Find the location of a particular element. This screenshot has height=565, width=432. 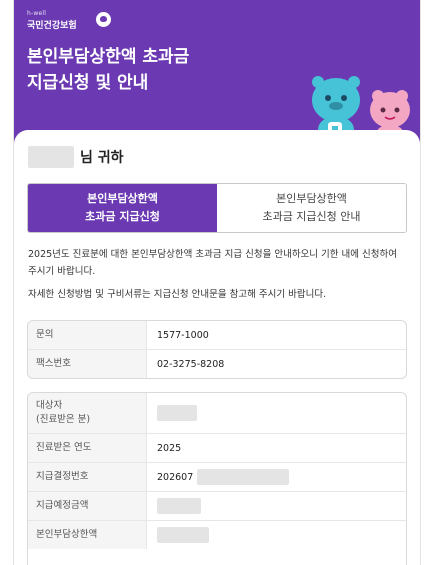

redacted-name is located at coordinates (51, 157).